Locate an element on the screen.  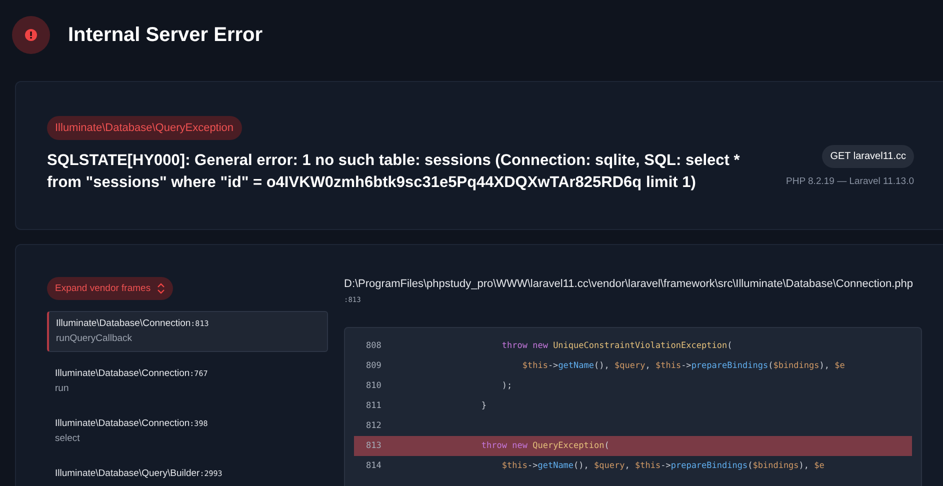
line-number: 813 is located at coordinates (373, 446).